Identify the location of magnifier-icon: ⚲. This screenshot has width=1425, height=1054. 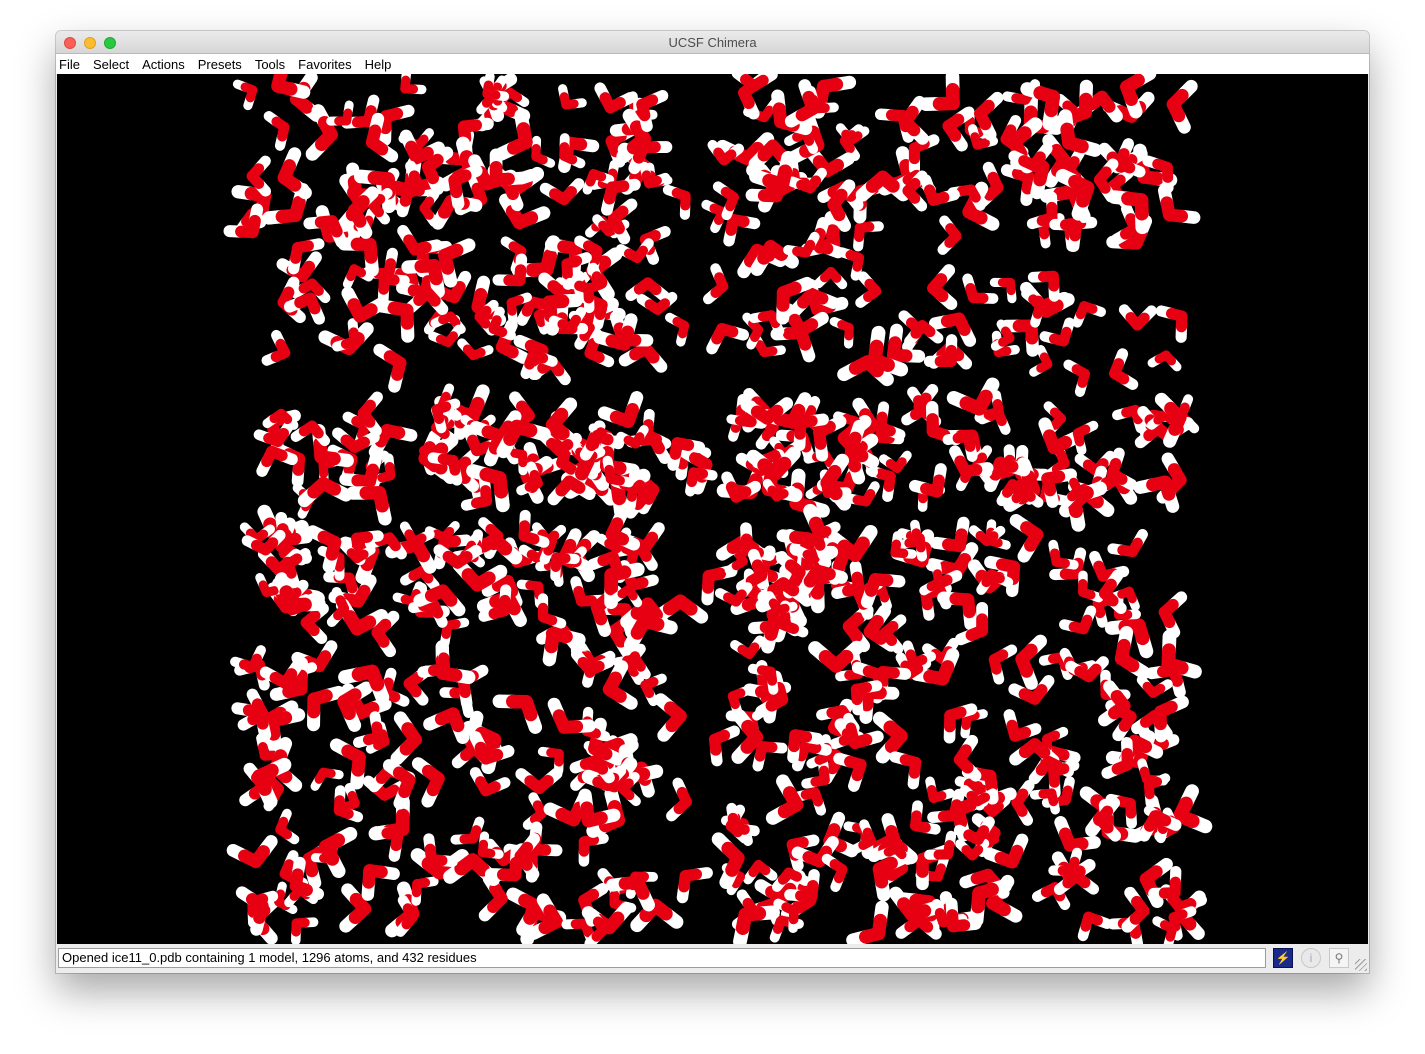
(1339, 958).